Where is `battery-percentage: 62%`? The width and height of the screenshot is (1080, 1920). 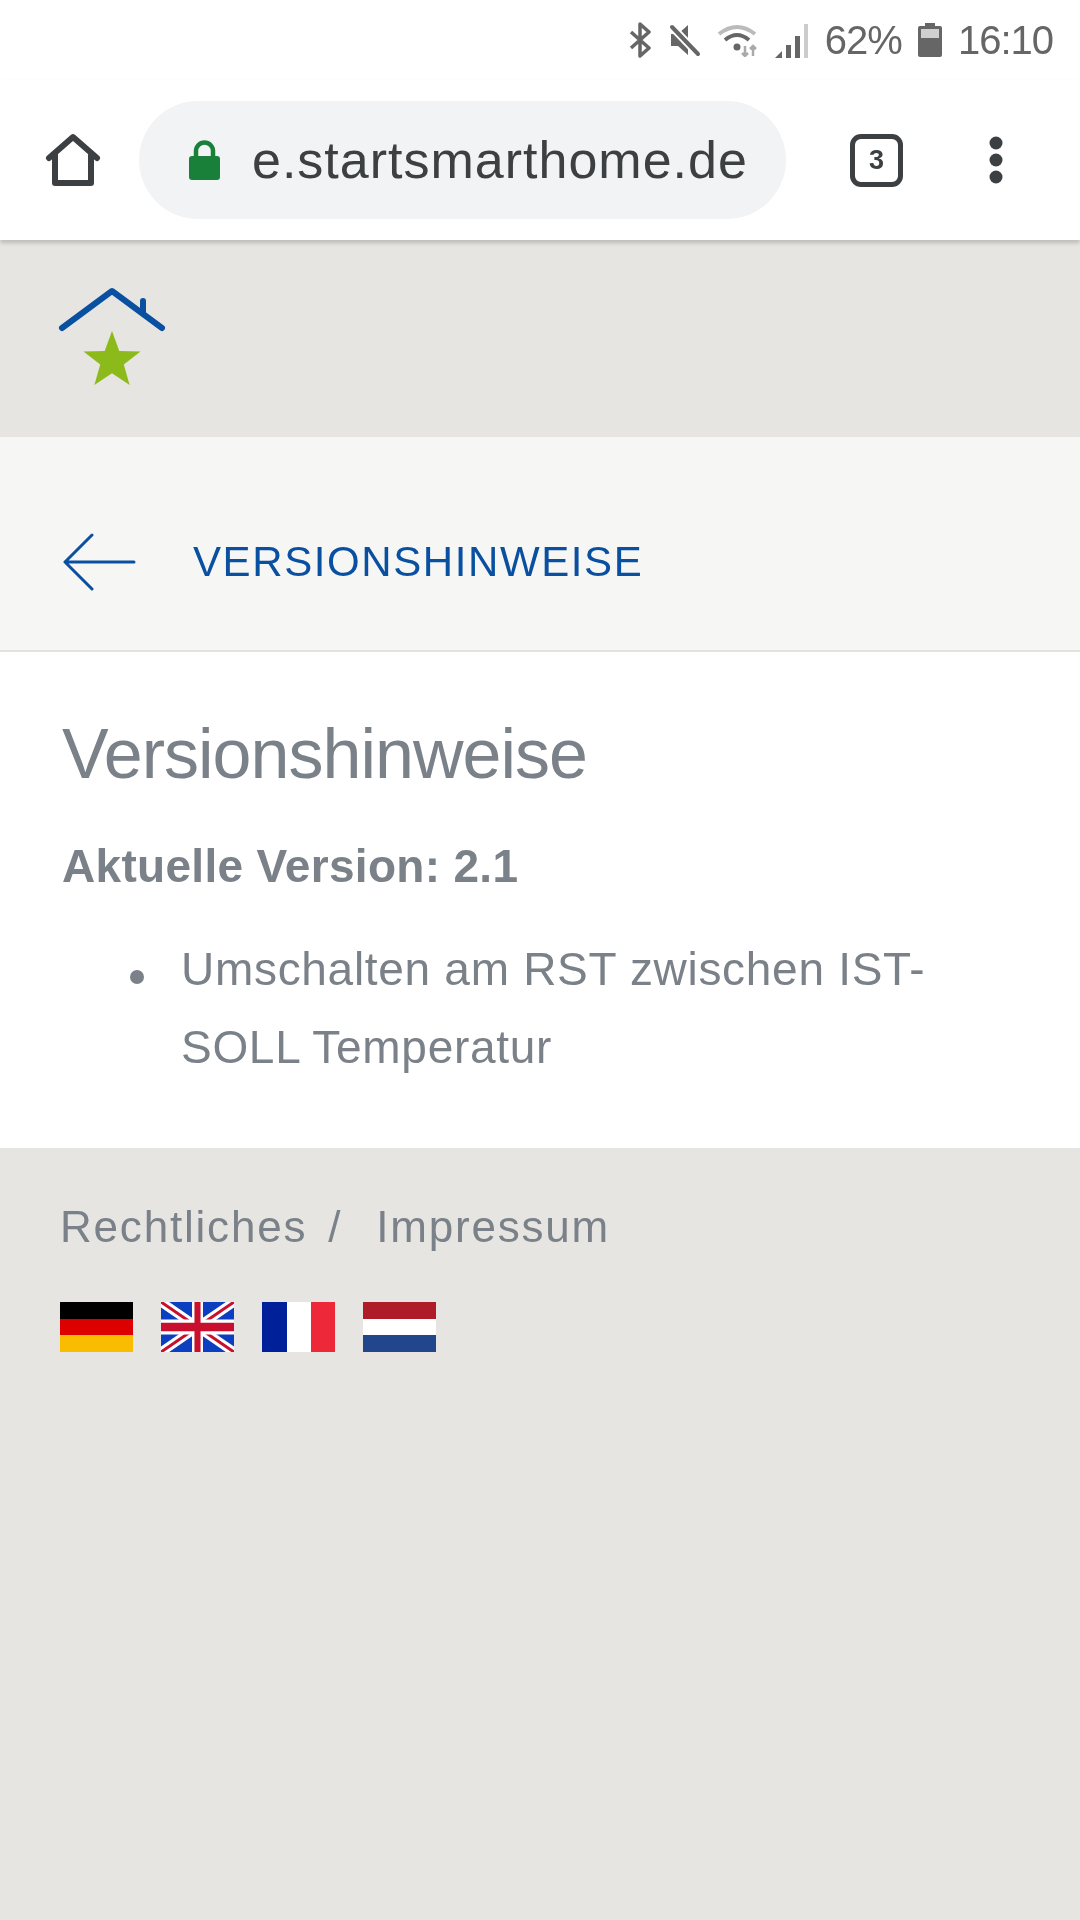 battery-percentage: 62% is located at coordinates (863, 40).